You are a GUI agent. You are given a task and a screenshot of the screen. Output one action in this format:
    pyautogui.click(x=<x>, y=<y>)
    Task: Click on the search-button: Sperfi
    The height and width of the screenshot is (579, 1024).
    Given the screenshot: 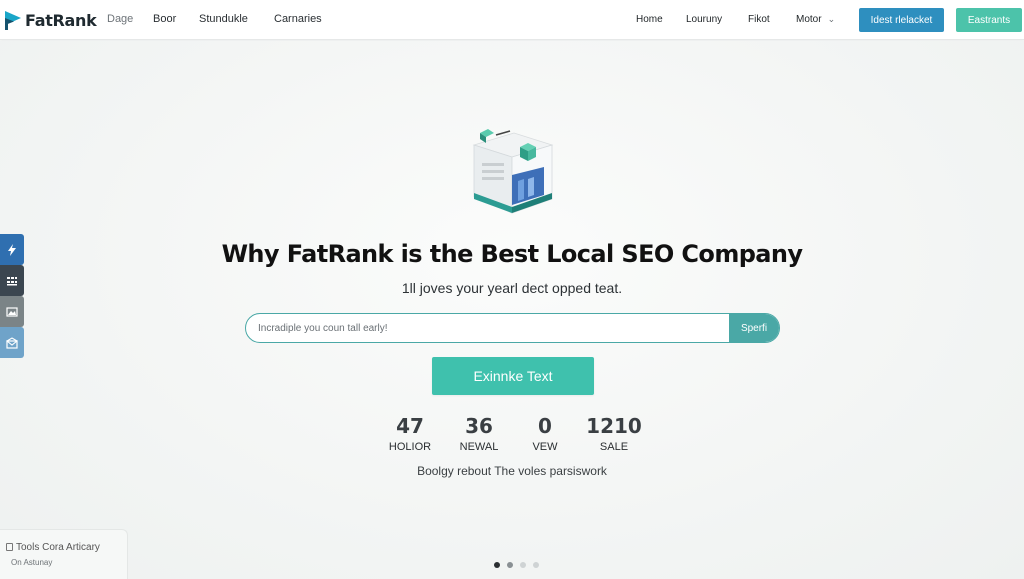 What is the action you would take?
    pyautogui.click(x=754, y=328)
    